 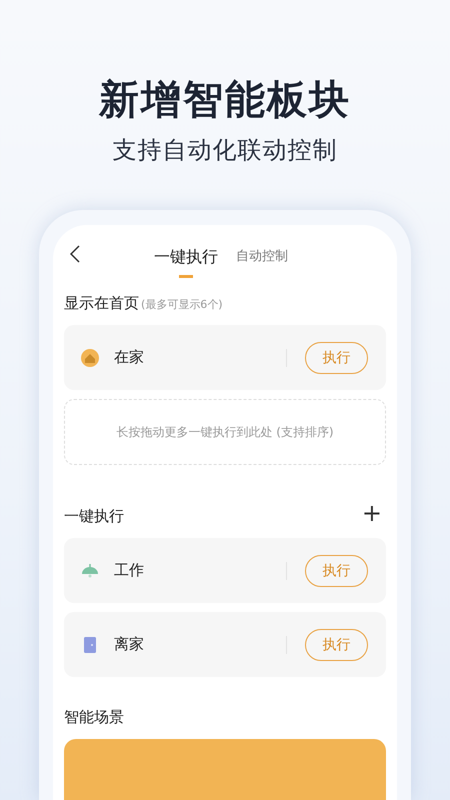 I want to click on scene-name: 在家, so click(x=129, y=357).